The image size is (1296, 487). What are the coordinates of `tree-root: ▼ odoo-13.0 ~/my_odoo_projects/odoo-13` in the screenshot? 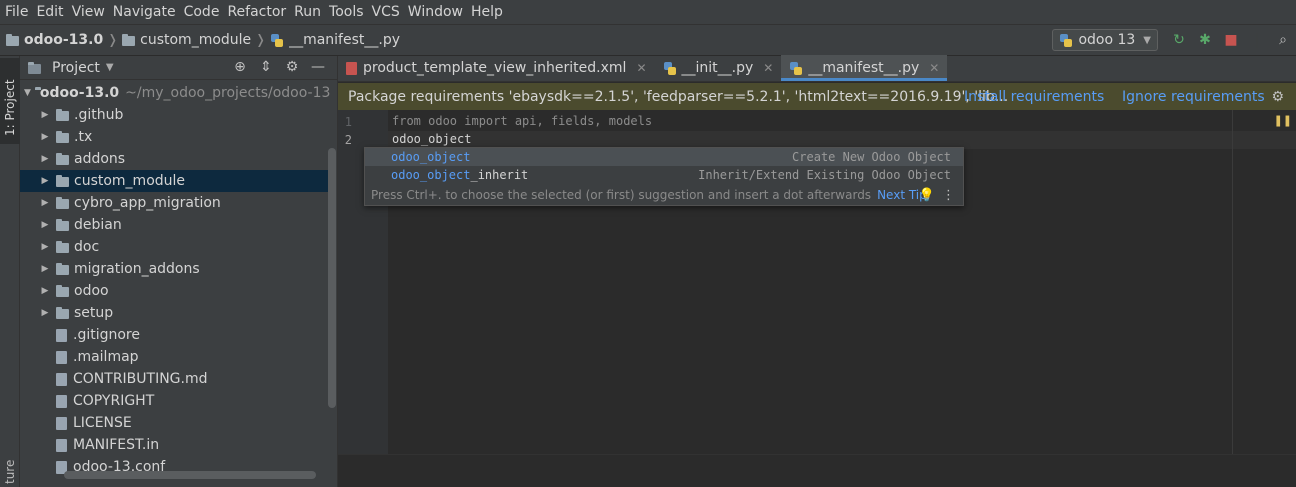 It's located at (175, 93).